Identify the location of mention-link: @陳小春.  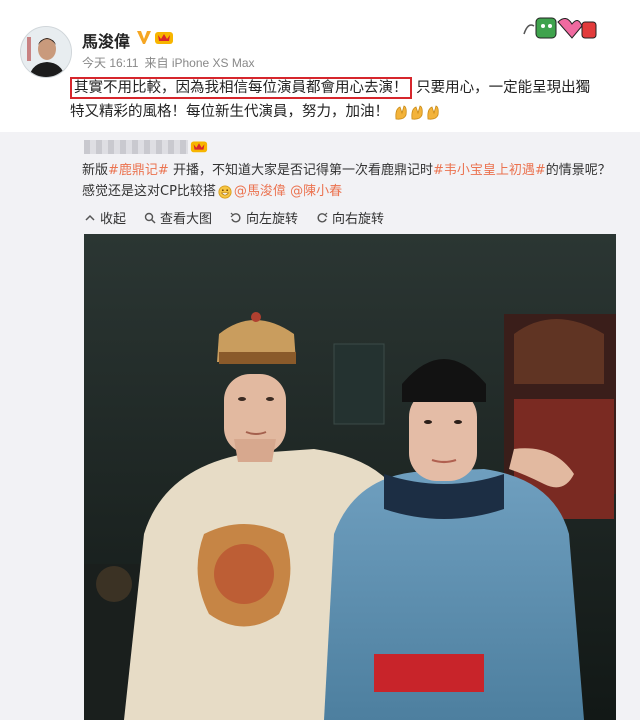
(316, 191).